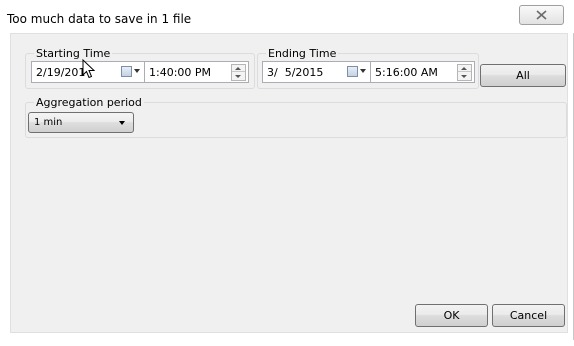  I want to click on end-date-field: 3/ 5/2015, so click(316, 72).